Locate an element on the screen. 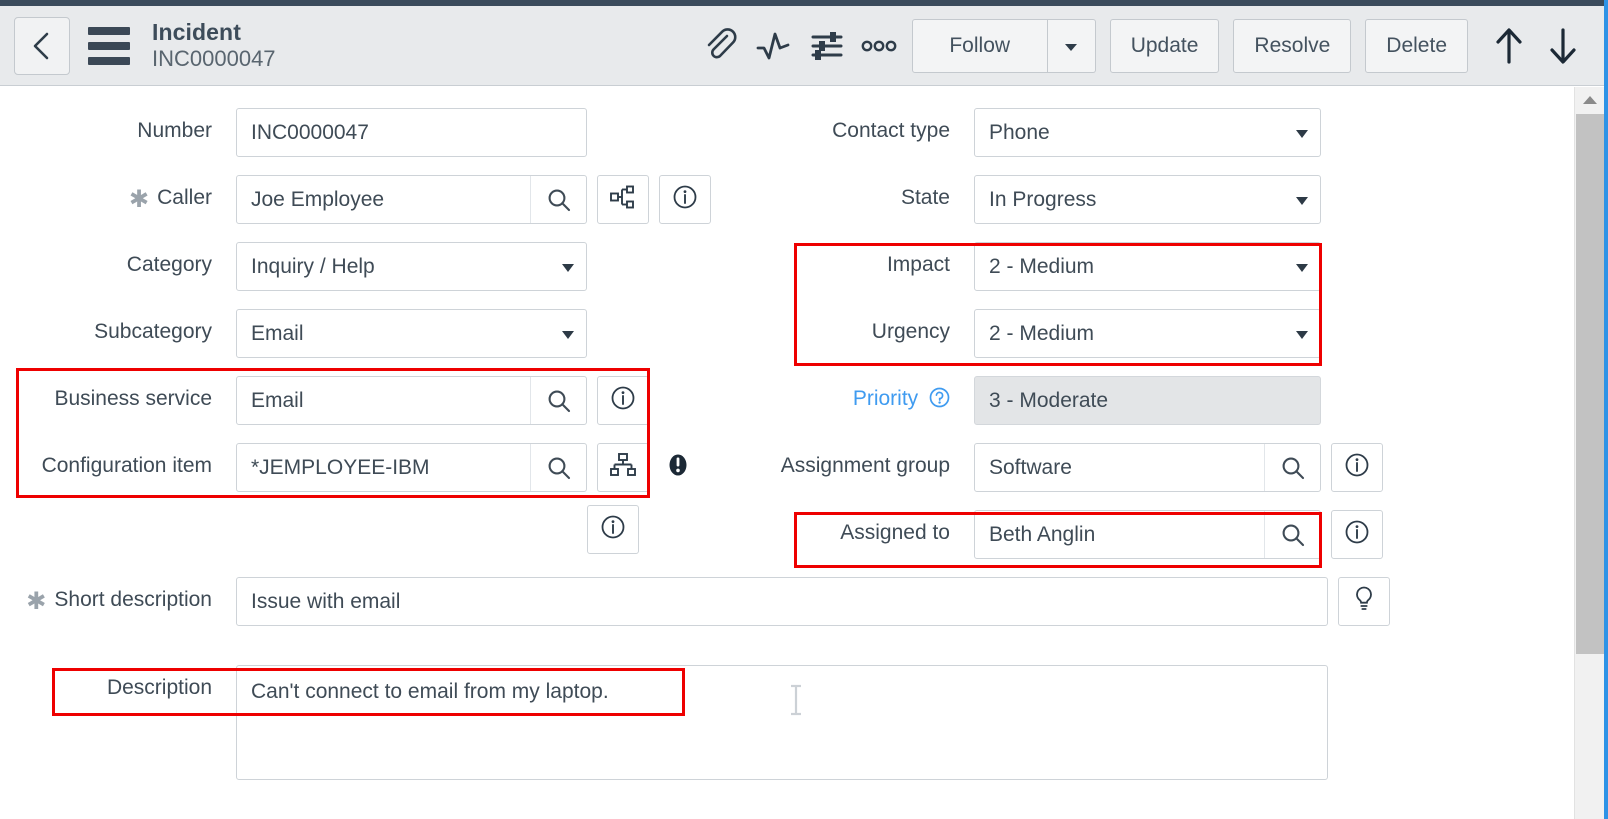 The image size is (1608, 819). field-assignment-group: Assignment group Software is located at coordinates (1071, 467).